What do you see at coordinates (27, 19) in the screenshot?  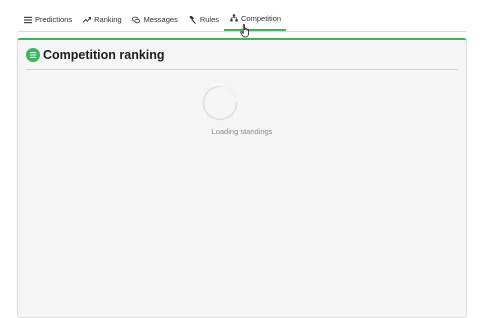 I see `list-icon` at bounding box center [27, 19].